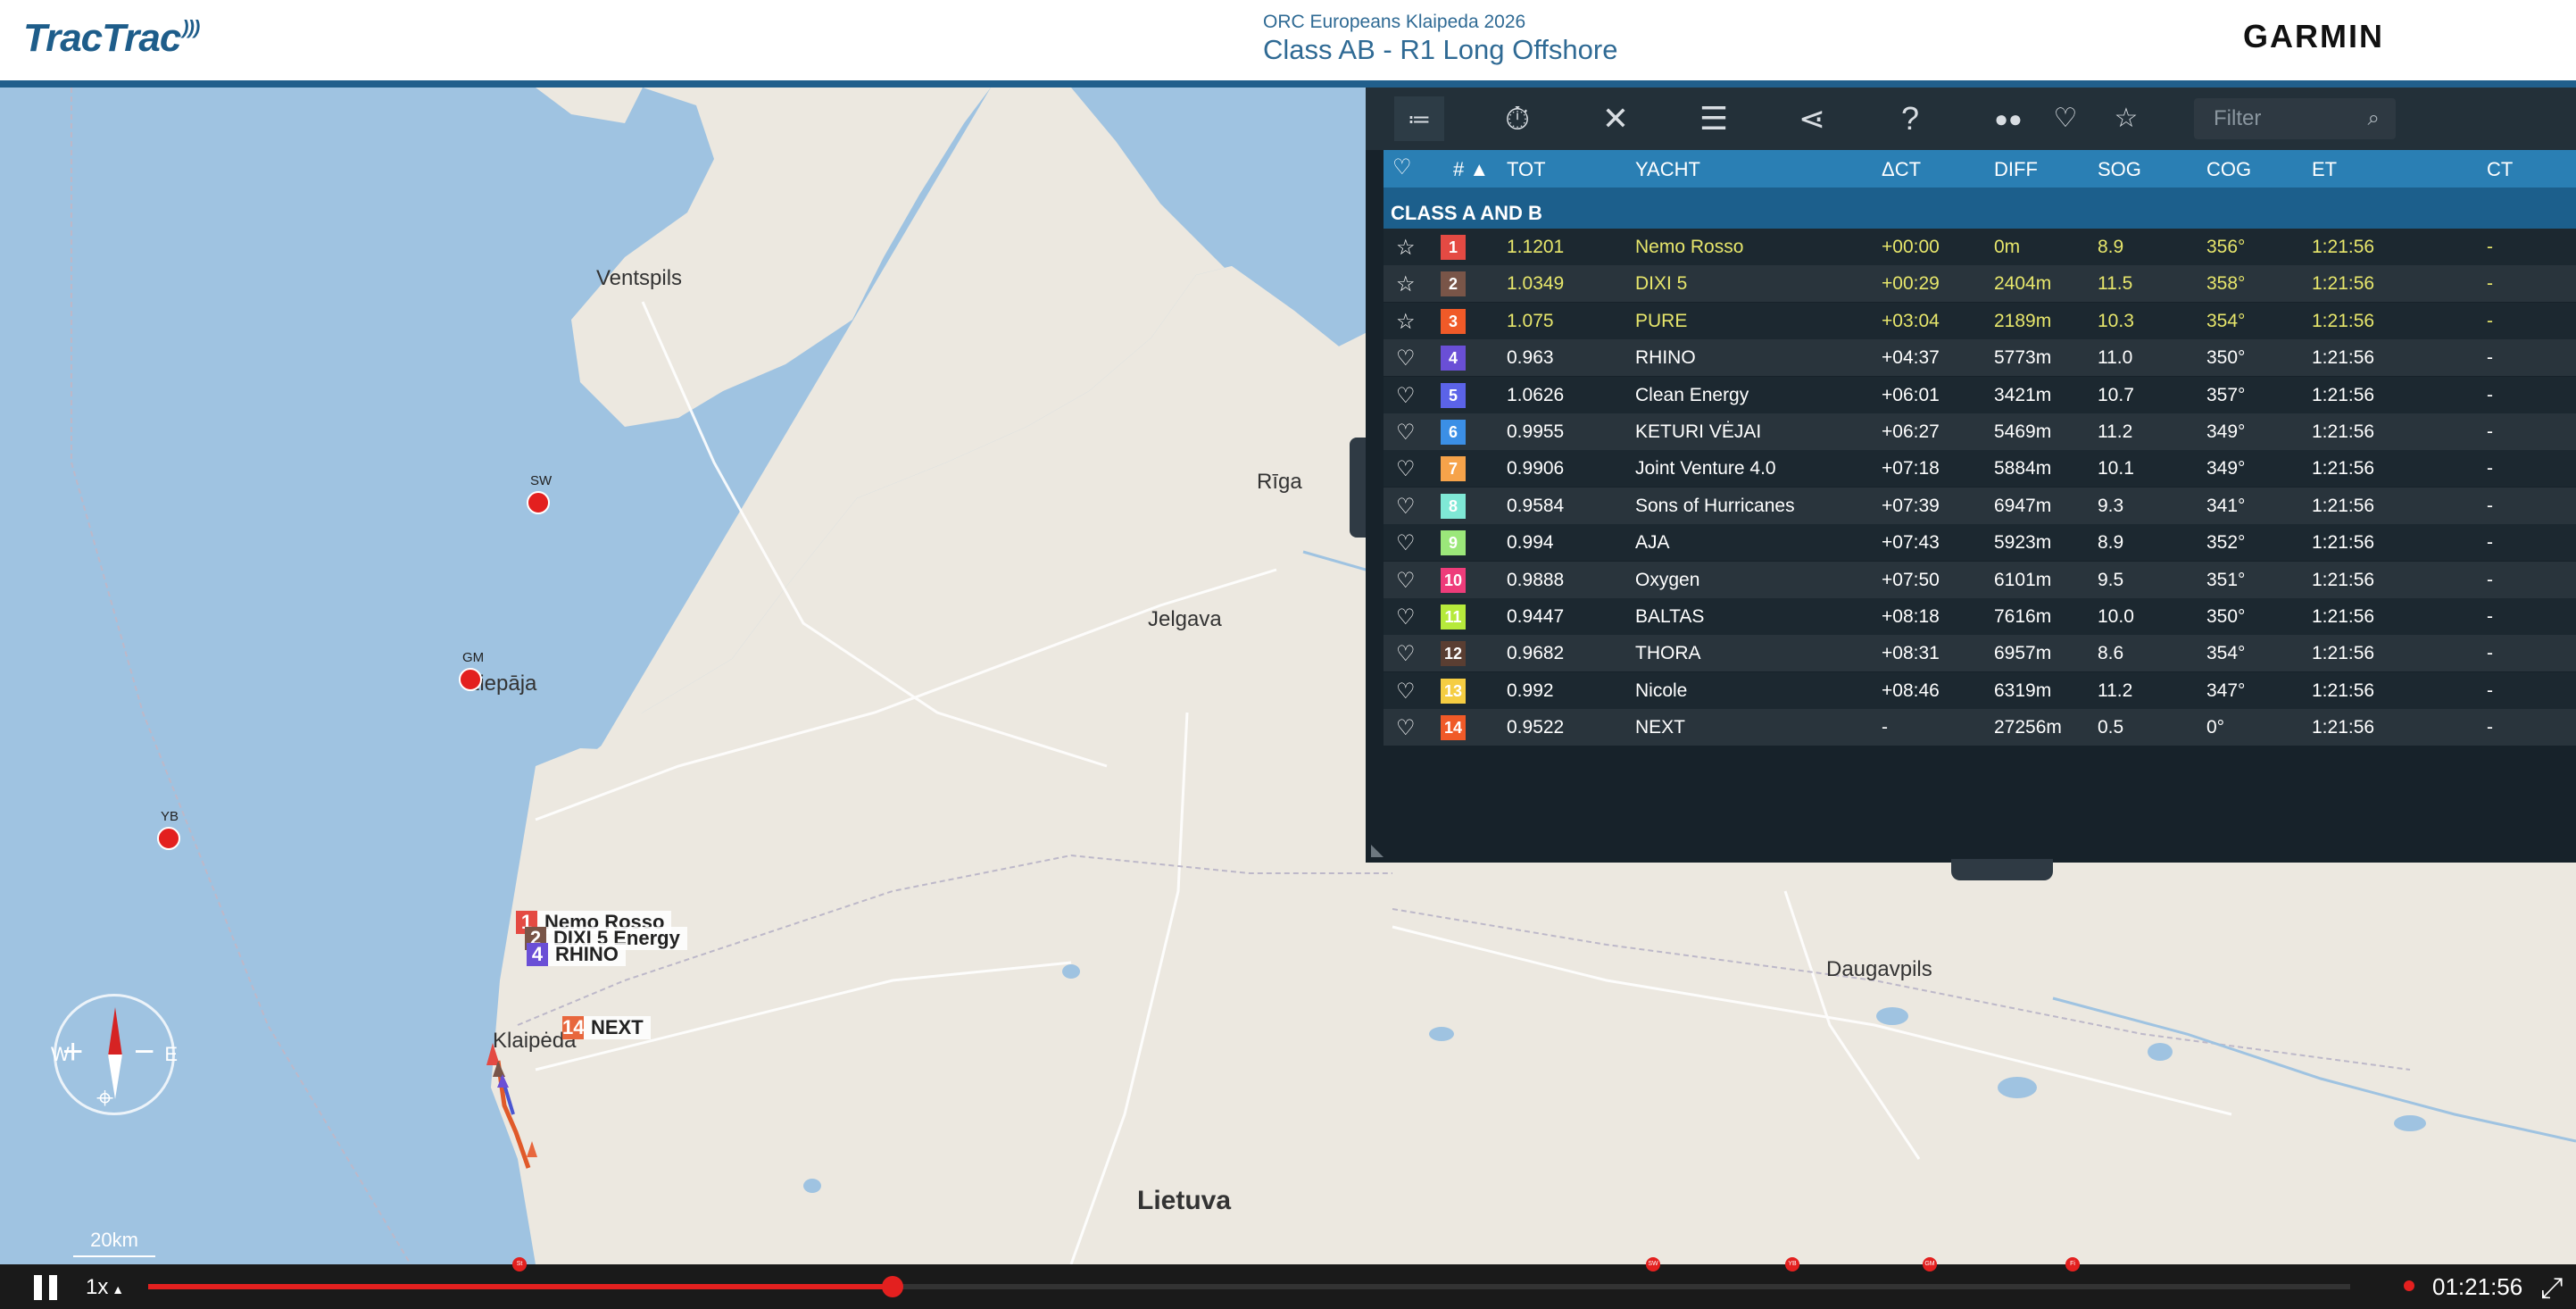 This screenshot has width=2576, height=1309. What do you see at coordinates (1454, 469) in the screenshot?
I see `rank-badge: 7` at bounding box center [1454, 469].